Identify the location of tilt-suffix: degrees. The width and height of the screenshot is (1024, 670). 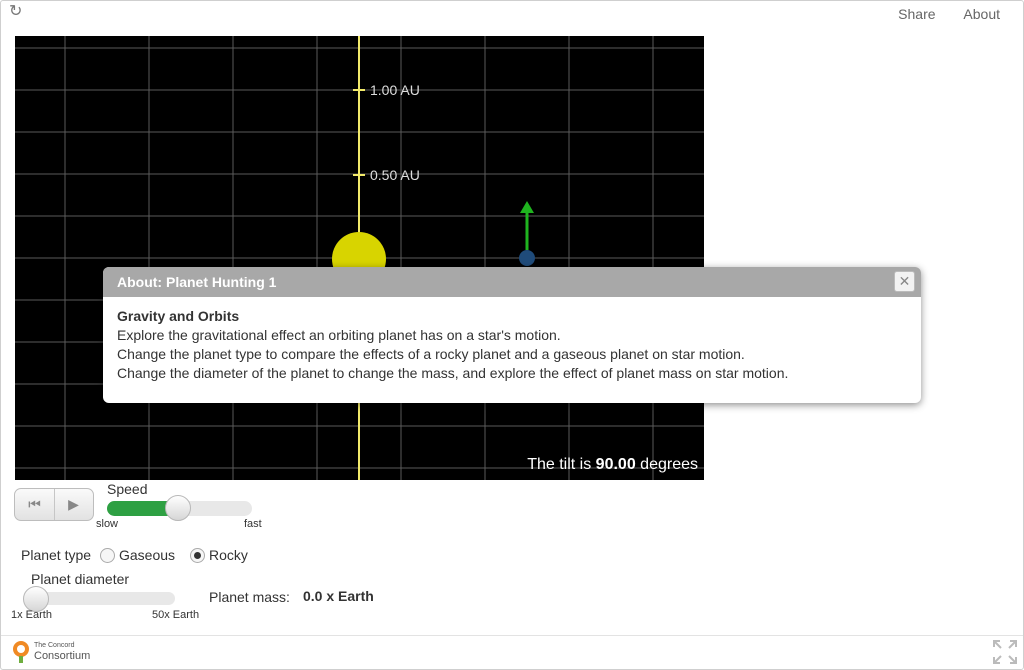
(669, 464).